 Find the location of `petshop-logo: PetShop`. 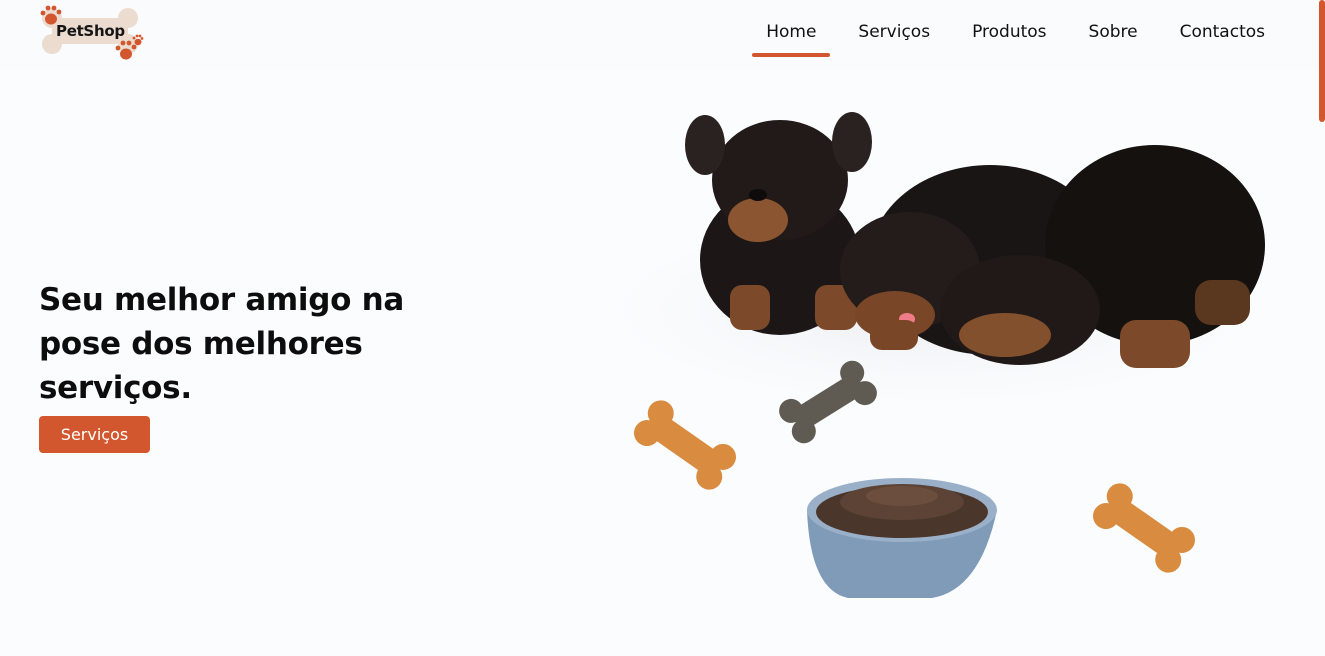

petshop-logo: PetShop is located at coordinates (92, 34).